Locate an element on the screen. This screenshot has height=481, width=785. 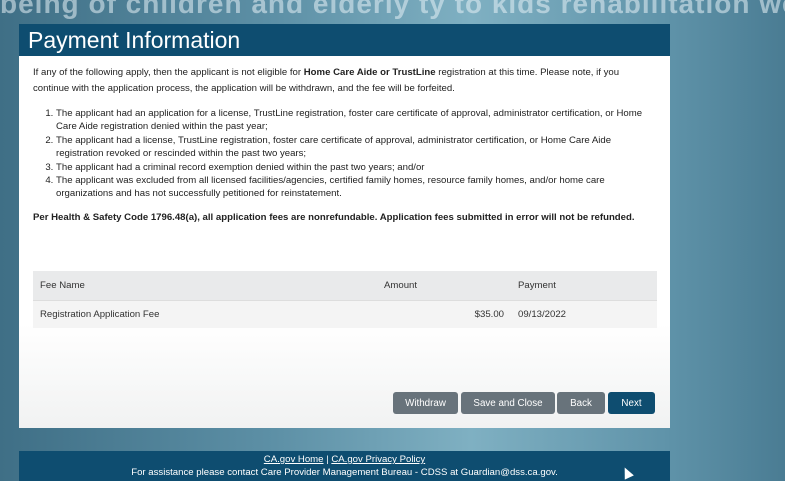
table-header-row: Fee Name Amount Payment is located at coordinates (345, 286).